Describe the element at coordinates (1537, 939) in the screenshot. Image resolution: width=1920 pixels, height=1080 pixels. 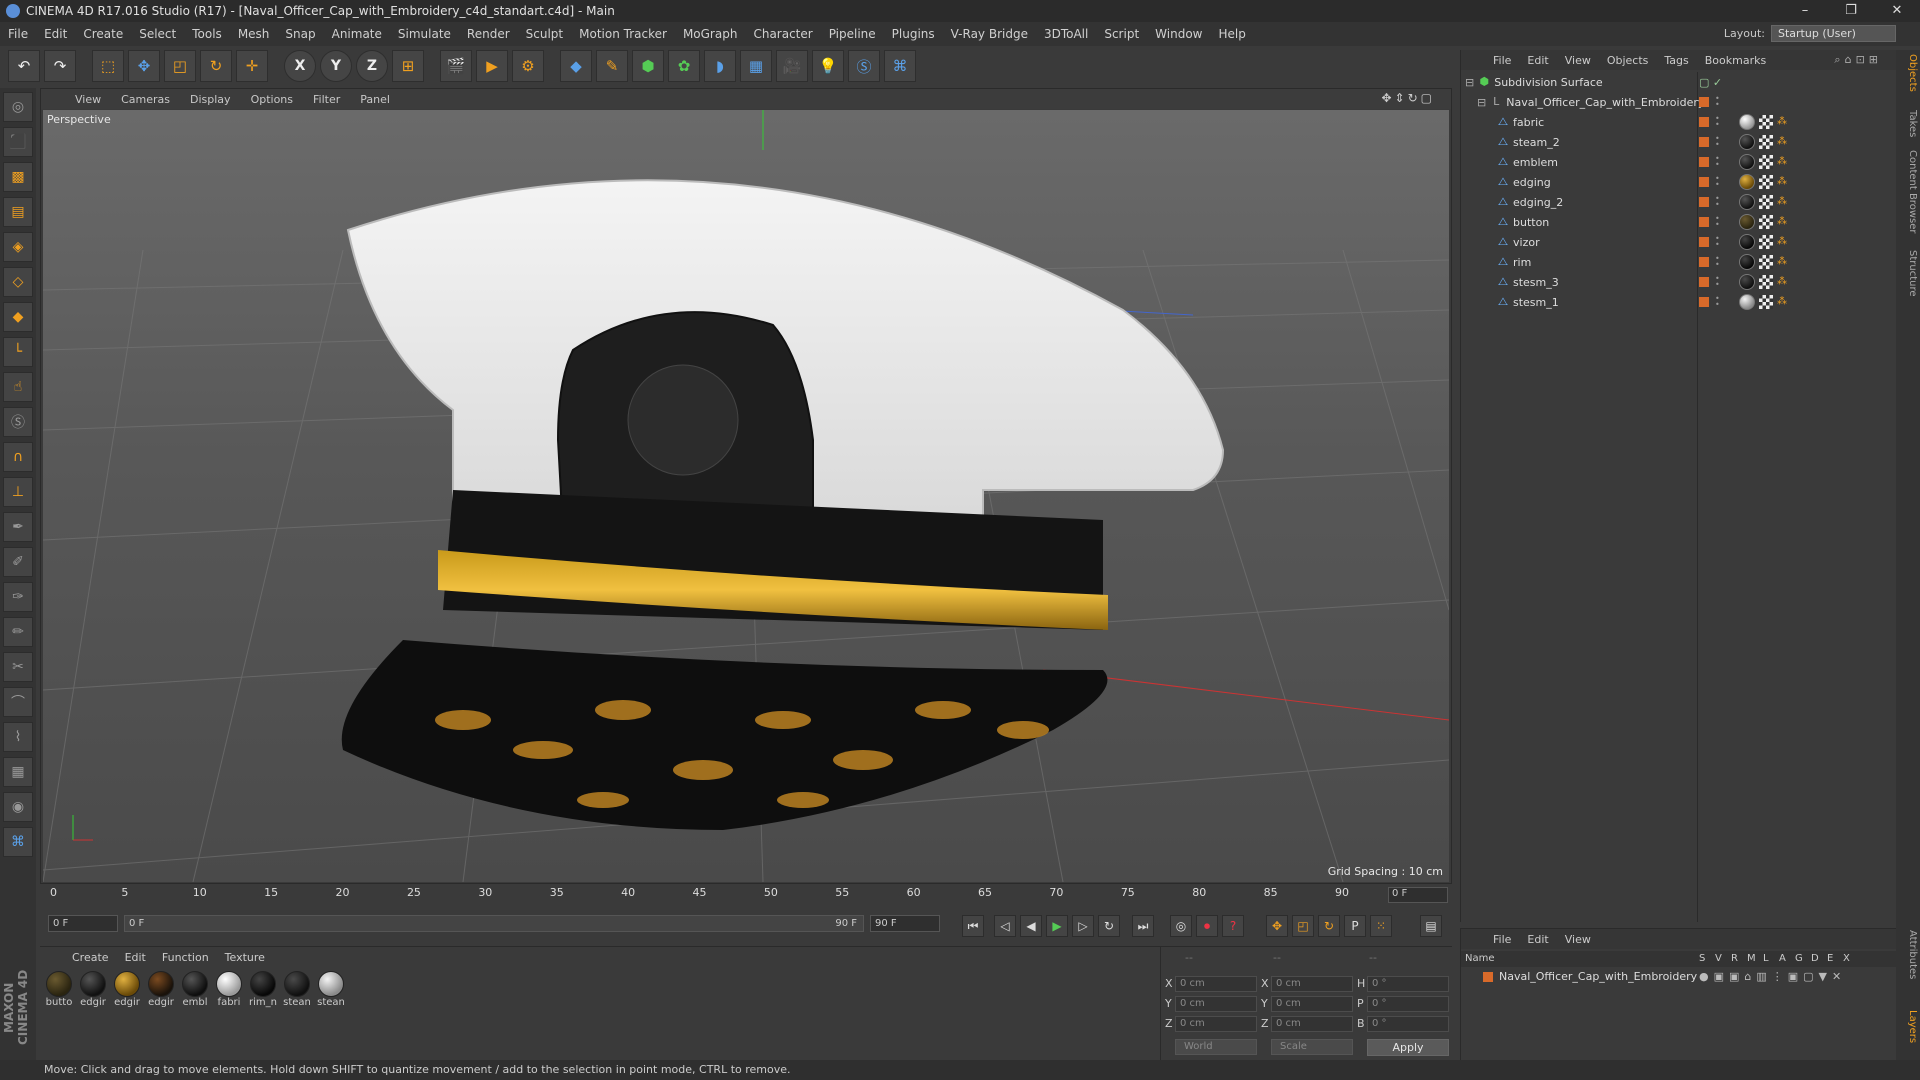
I see `lm-menu-edit: Edit` at that location.